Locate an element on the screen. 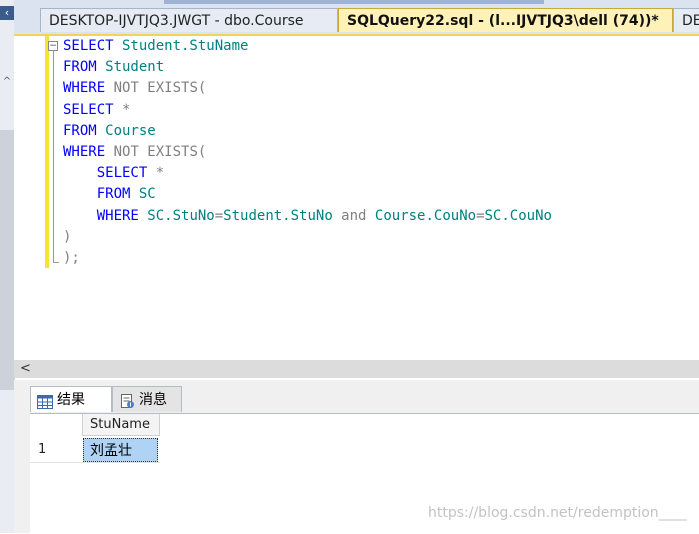  watermark: https://blog.csdn.net/redemption____ is located at coordinates (557, 513).